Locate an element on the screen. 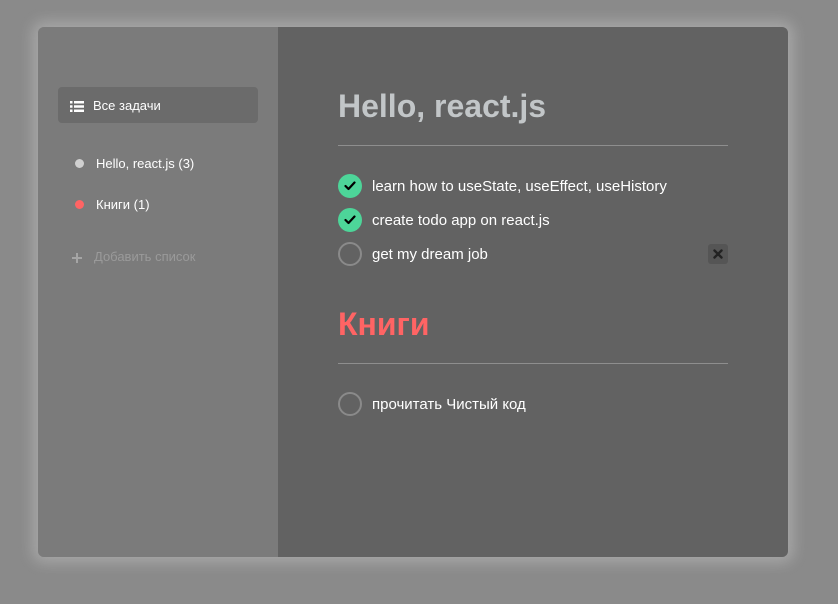  task-item: create todo app on react.js is located at coordinates (533, 220).